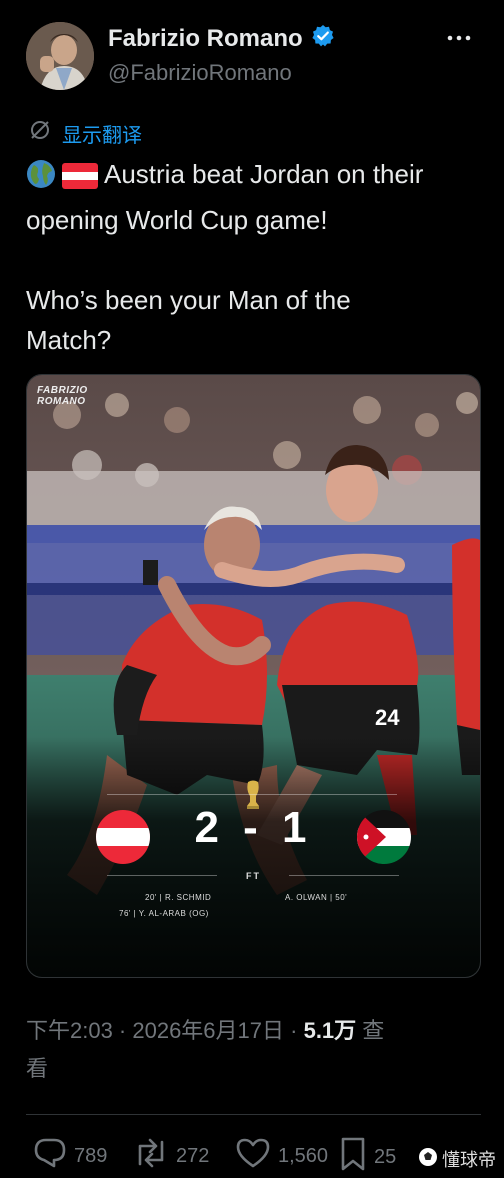 The width and height of the screenshot is (504, 1178). Describe the element at coordinates (303, 1155) in the screenshot. I see `like-count: 1,560` at that location.